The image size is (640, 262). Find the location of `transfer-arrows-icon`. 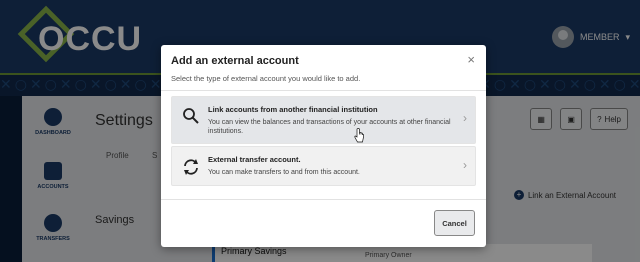

transfer-arrows-icon is located at coordinates (191, 167).